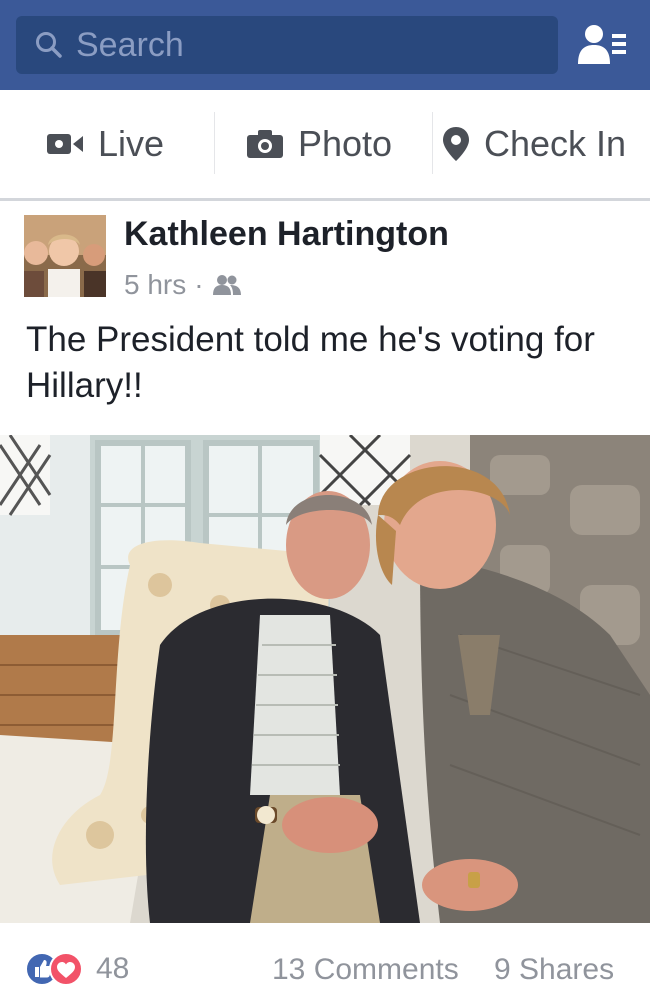  I want to click on search-bar: Search, so click(287, 45).